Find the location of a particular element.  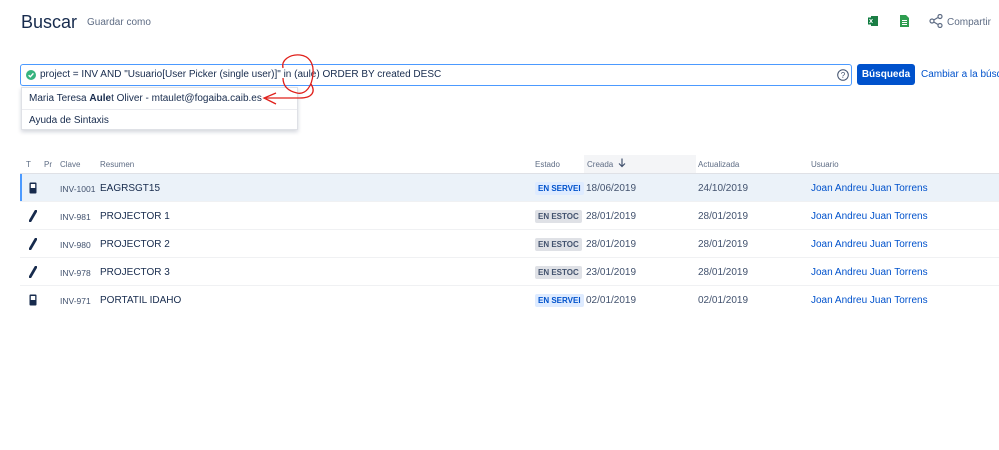

column-status: Estado is located at coordinates (547, 164).